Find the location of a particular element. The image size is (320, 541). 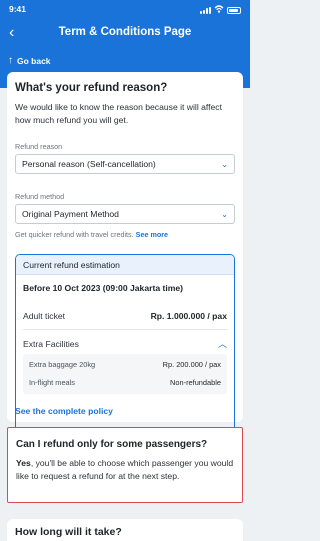

go-back-label: Go back is located at coordinates (34, 60).